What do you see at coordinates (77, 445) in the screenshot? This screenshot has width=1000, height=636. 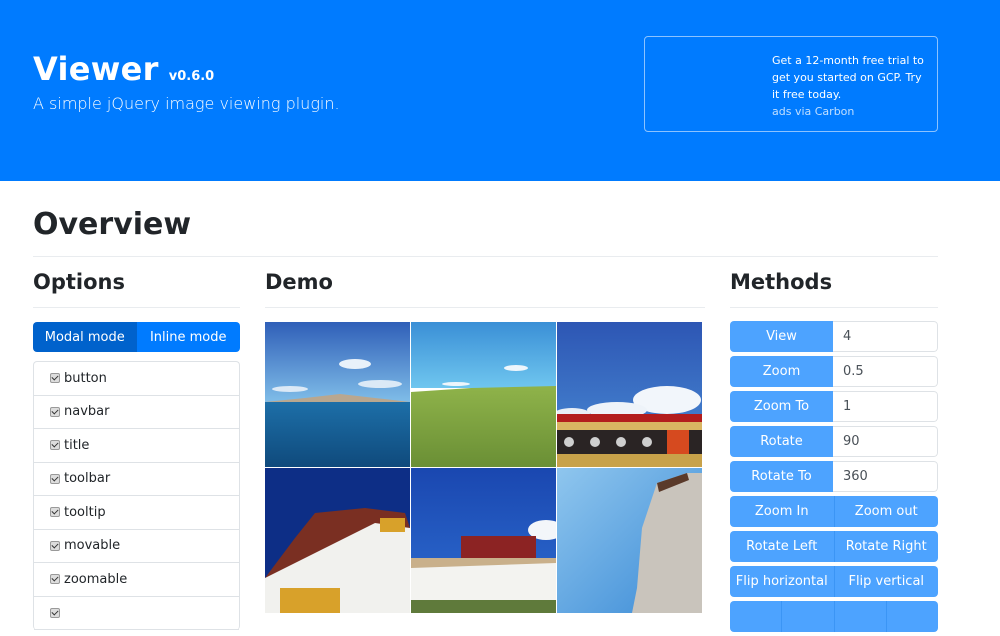 I see `option-label: title` at bounding box center [77, 445].